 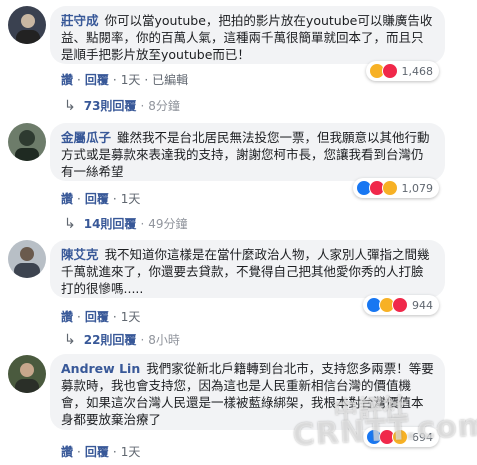 What do you see at coordinates (110, 105) in the screenshot?
I see `replies-count: 73則回覆` at bounding box center [110, 105].